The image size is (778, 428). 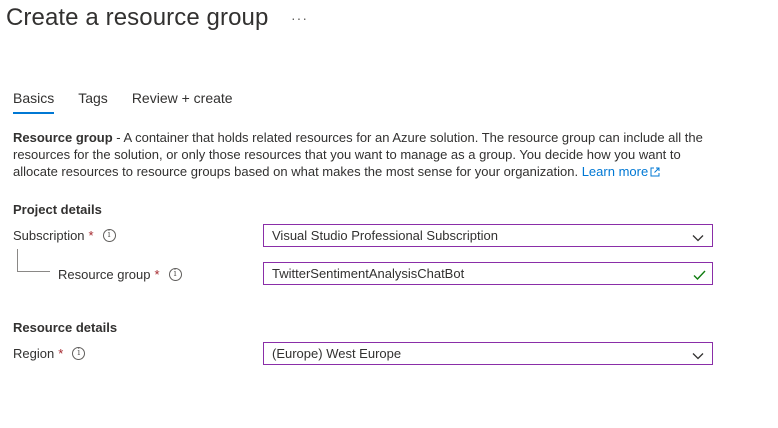 I want to click on more-options-button: ···, so click(x=299, y=18).